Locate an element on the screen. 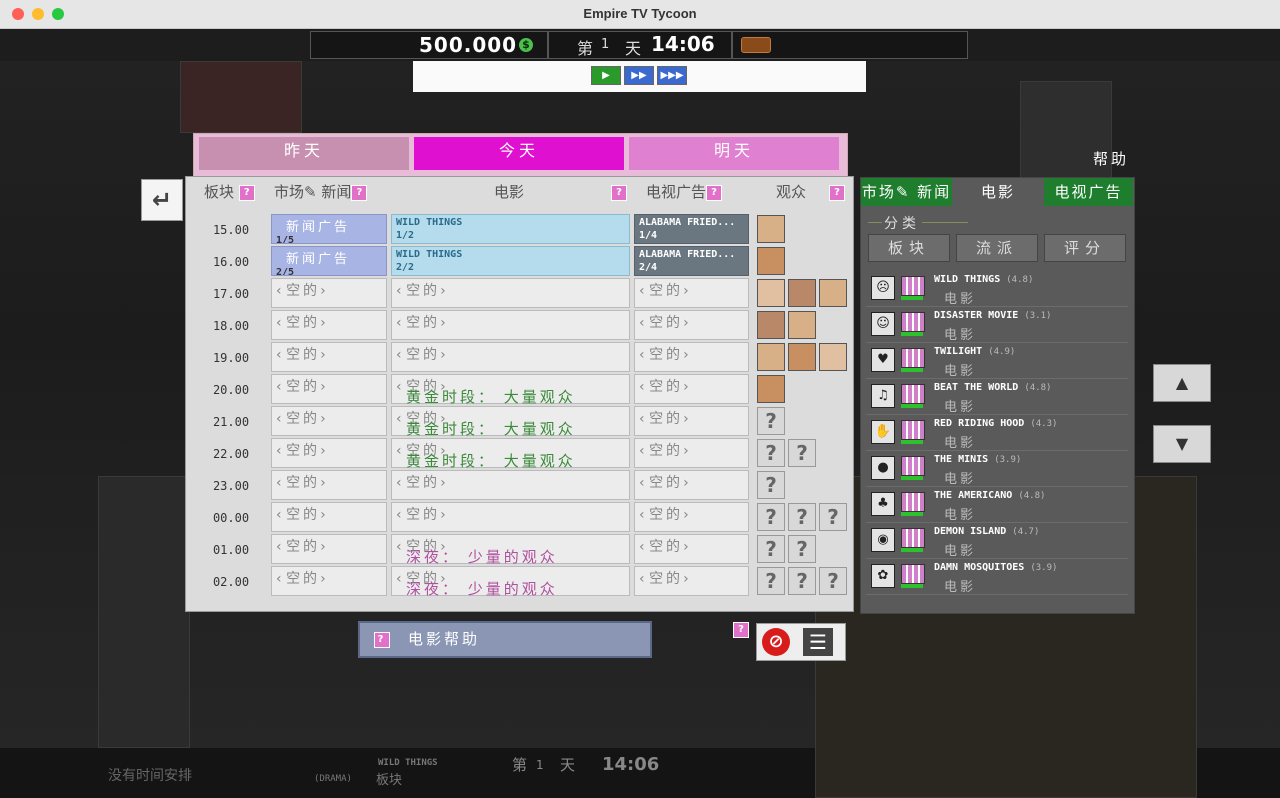 The width and height of the screenshot is (1280, 798). scroll-down-button: ▼ is located at coordinates (1182, 444).